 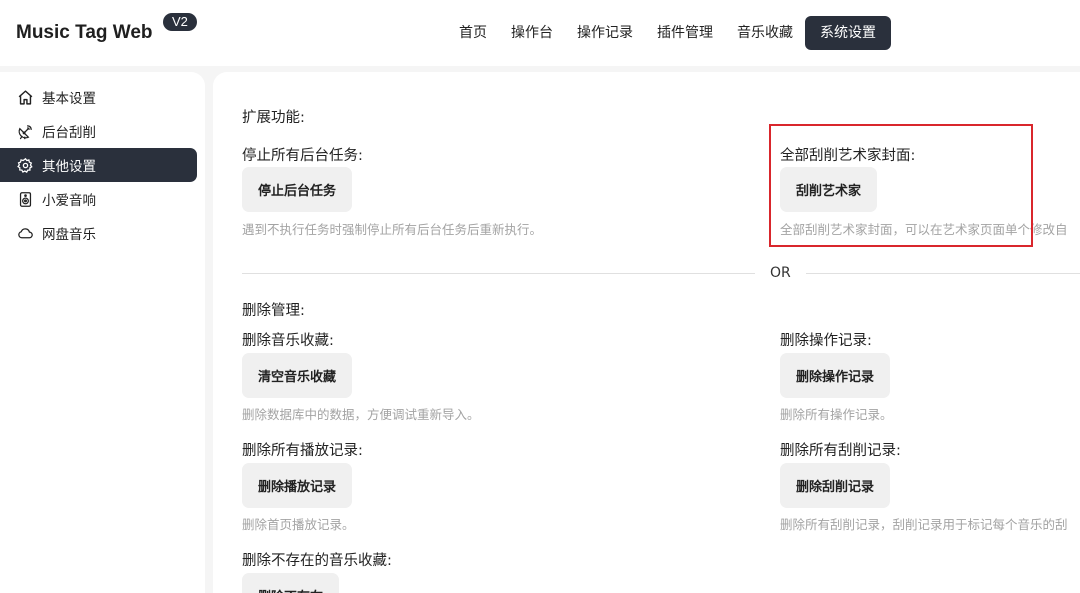 What do you see at coordinates (98, 131) in the screenshot?
I see `sidebar-item-background-scraping: 后台刮削` at bounding box center [98, 131].